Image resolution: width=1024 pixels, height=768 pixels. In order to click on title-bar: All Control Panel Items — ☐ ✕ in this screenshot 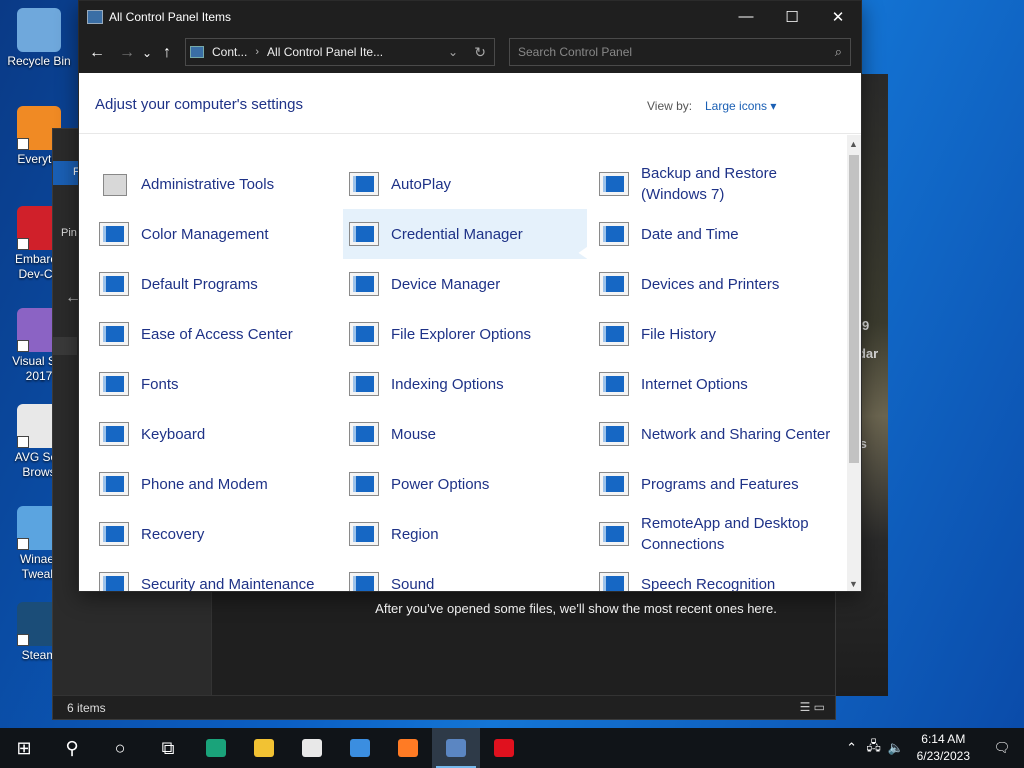, I will do `click(470, 16)`.